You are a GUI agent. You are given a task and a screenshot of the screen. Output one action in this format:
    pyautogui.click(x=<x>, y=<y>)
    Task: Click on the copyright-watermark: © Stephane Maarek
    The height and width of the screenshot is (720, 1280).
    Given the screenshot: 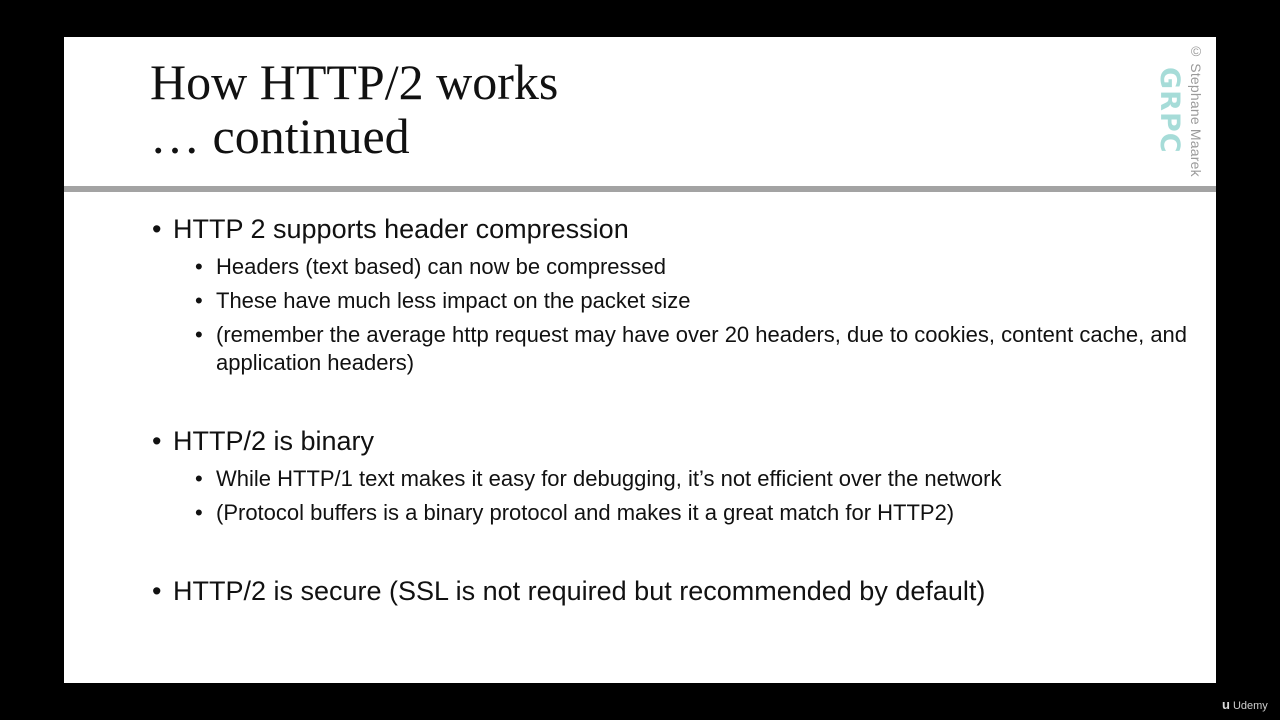 What is the action you would take?
    pyautogui.click(x=1196, y=110)
    